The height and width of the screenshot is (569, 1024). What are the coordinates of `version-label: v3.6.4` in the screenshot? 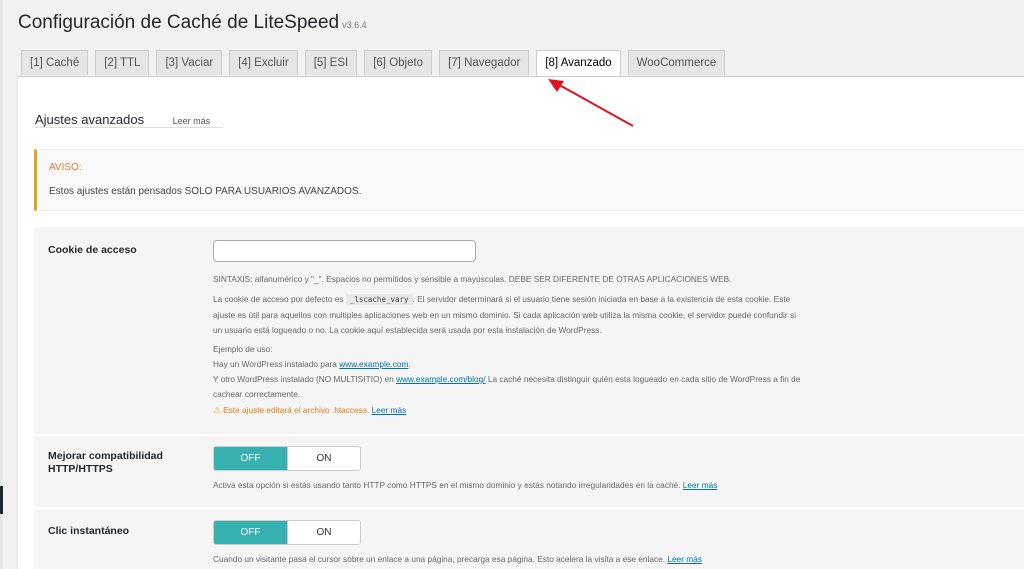 It's located at (354, 25).